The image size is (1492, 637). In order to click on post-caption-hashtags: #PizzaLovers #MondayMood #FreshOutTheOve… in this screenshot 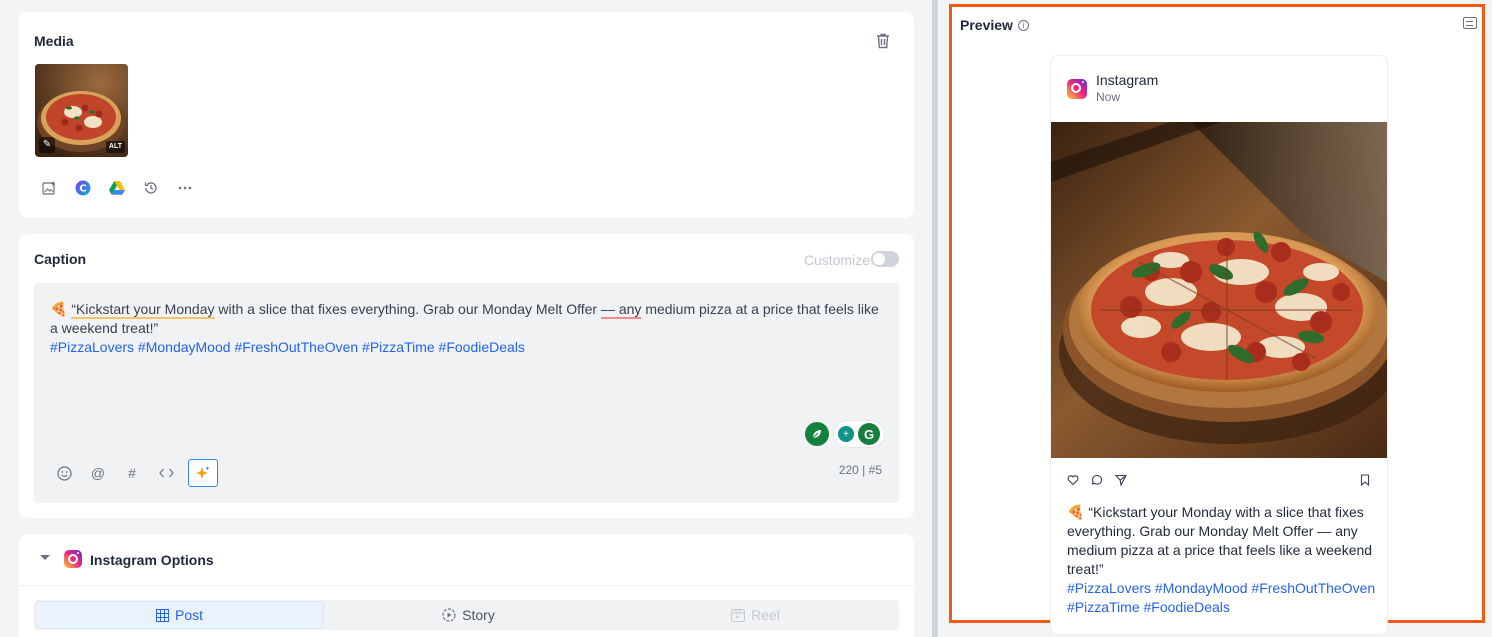, I will do `click(1221, 597)`.